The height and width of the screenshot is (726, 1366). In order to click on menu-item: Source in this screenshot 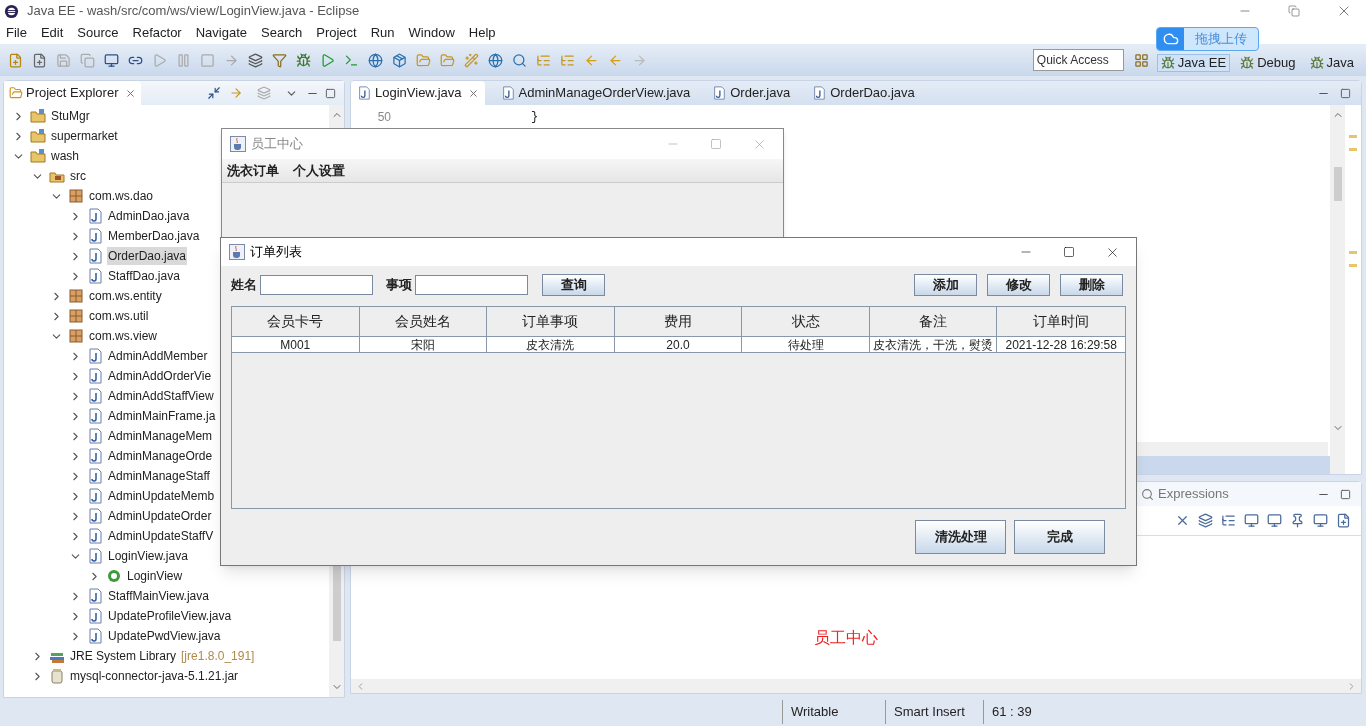, I will do `click(98, 33)`.